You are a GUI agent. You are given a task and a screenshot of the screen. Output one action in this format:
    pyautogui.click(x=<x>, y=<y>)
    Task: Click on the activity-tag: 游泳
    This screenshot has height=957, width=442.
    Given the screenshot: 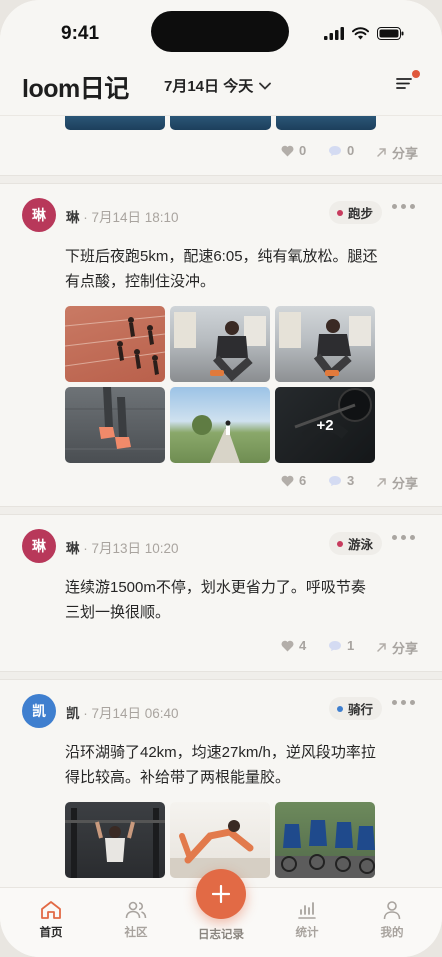 What is the action you would take?
    pyautogui.click(x=355, y=543)
    